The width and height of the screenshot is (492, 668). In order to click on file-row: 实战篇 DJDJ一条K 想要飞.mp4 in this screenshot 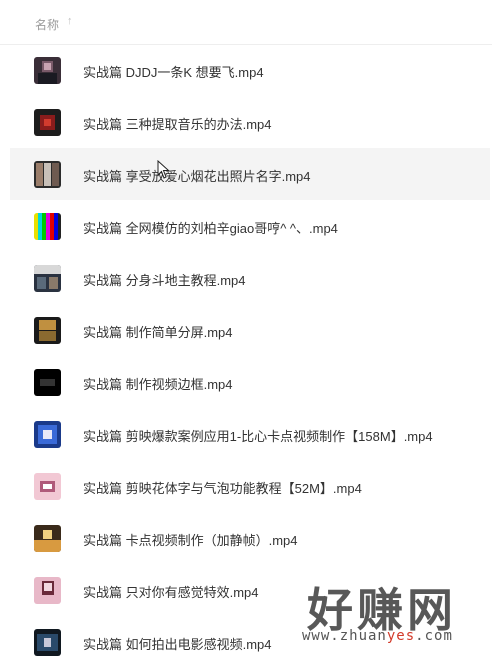, I will do `click(250, 70)`.